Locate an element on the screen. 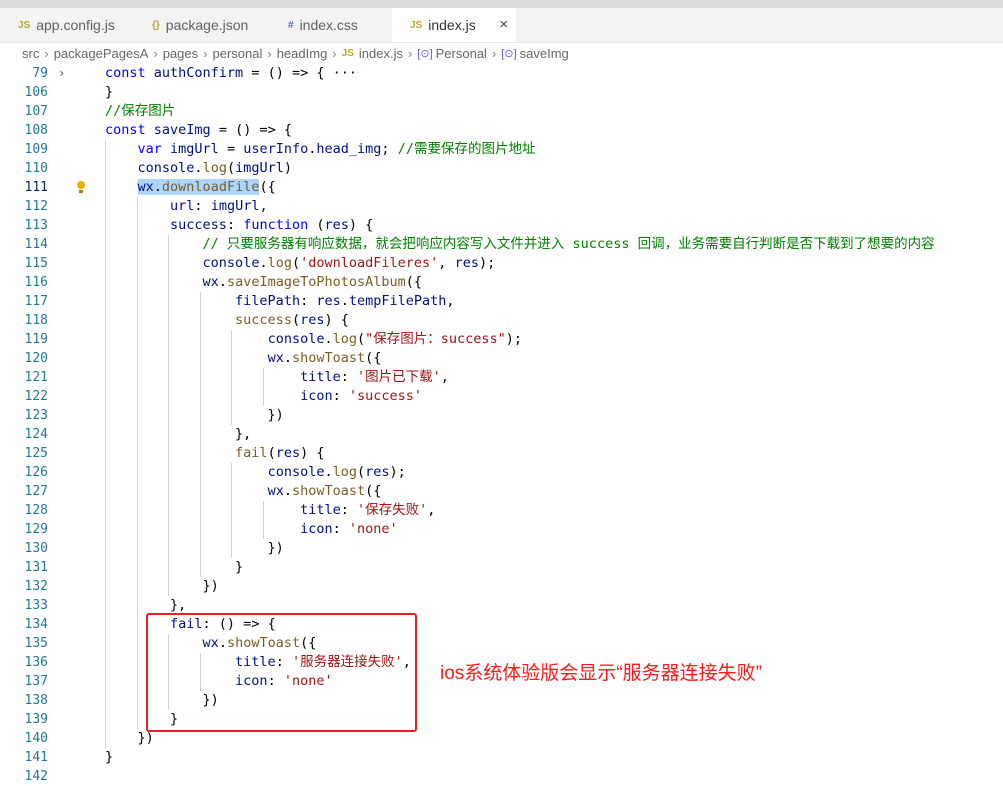  line-number: 118 is located at coordinates (36, 320).